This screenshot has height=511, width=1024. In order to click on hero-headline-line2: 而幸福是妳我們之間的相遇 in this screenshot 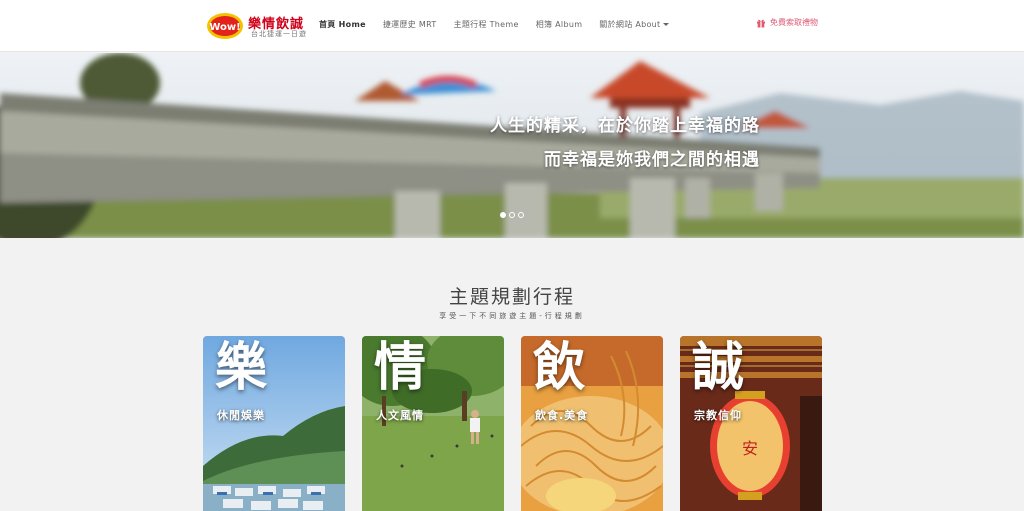, I will do `click(652, 160)`.